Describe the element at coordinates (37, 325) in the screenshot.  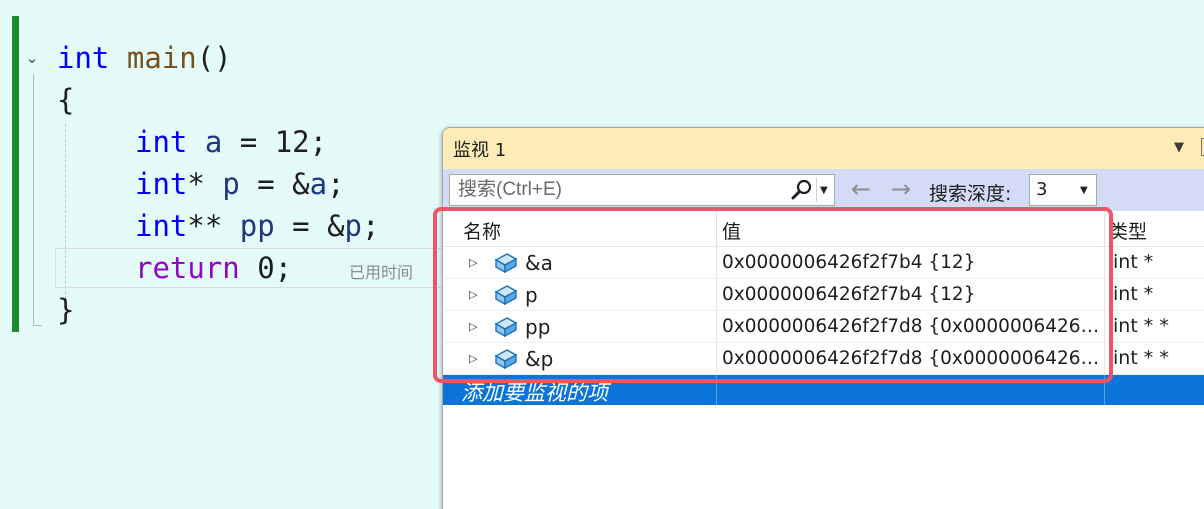
I see `fold-guide-end` at that location.